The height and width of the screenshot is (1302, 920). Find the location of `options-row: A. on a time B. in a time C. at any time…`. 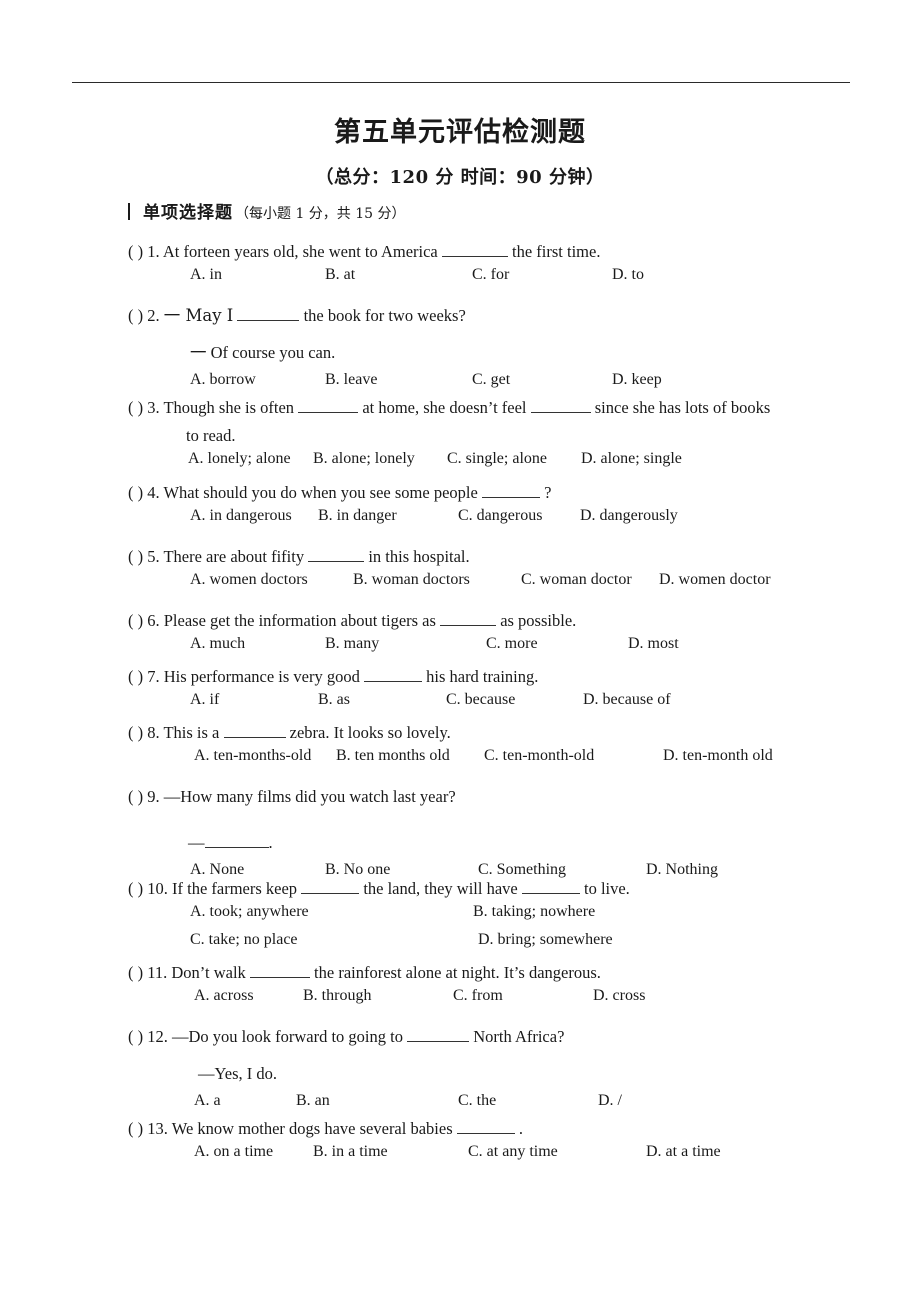

options-row: A. on a time B. in a time C. at any time… is located at coordinates (424, 1157).